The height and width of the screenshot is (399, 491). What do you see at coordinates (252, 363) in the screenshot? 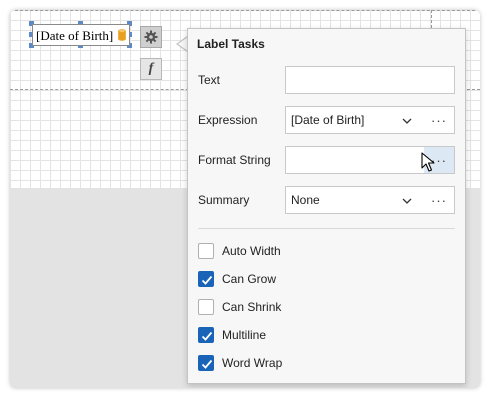
I see `word-wrap-label: Word Wrap` at bounding box center [252, 363].